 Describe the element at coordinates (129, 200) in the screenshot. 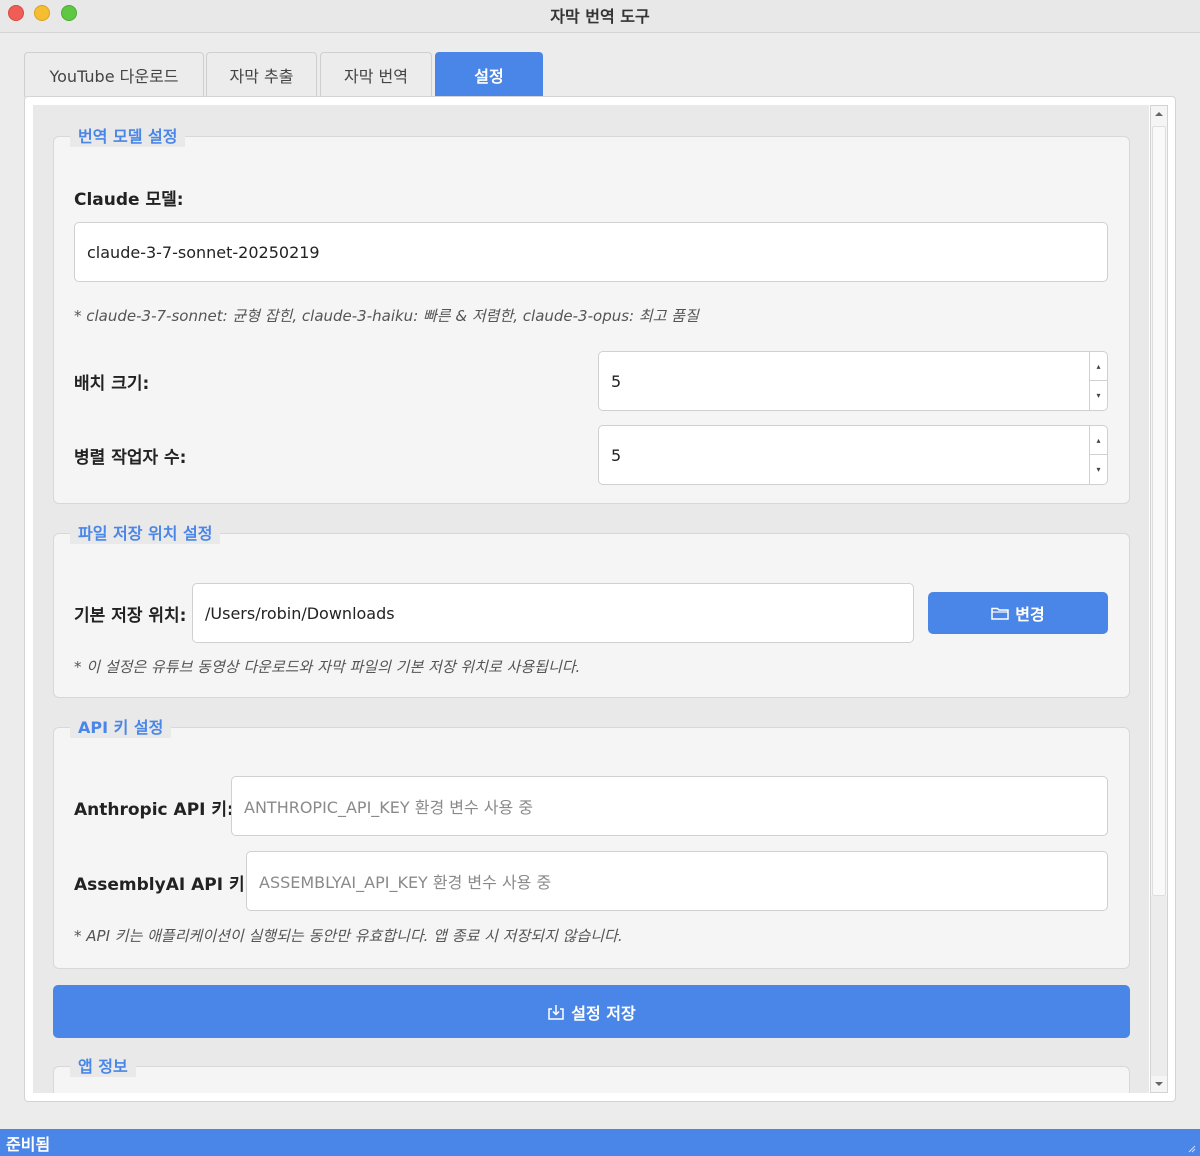

I see `claude-model-label: Claude 모델:` at that location.